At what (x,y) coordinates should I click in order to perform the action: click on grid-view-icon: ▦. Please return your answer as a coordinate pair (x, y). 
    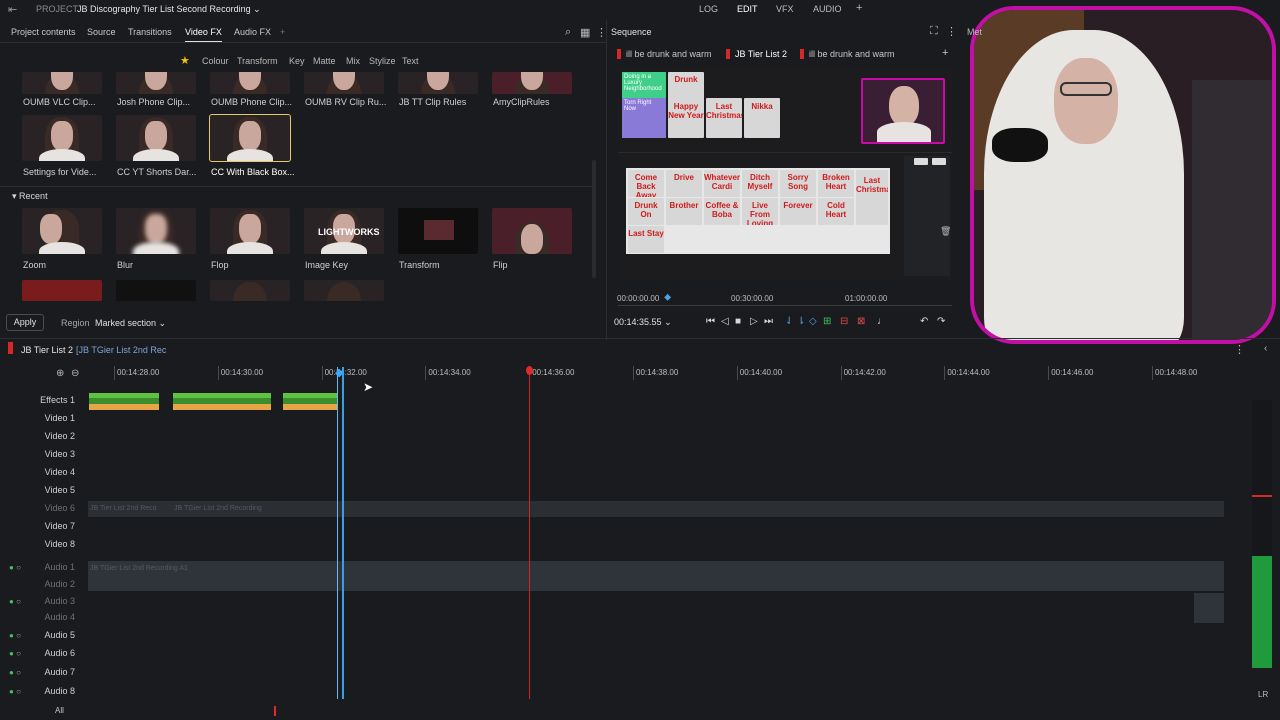
    Looking at the image, I should click on (585, 32).